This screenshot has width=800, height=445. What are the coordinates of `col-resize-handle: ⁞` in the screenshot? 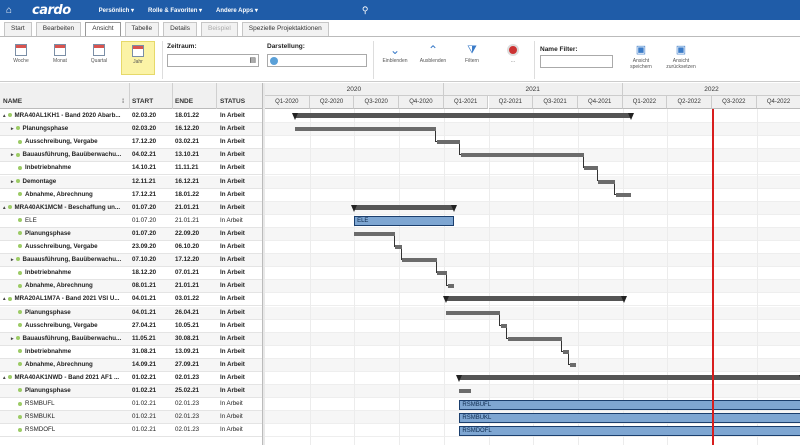 It's located at (123, 101).